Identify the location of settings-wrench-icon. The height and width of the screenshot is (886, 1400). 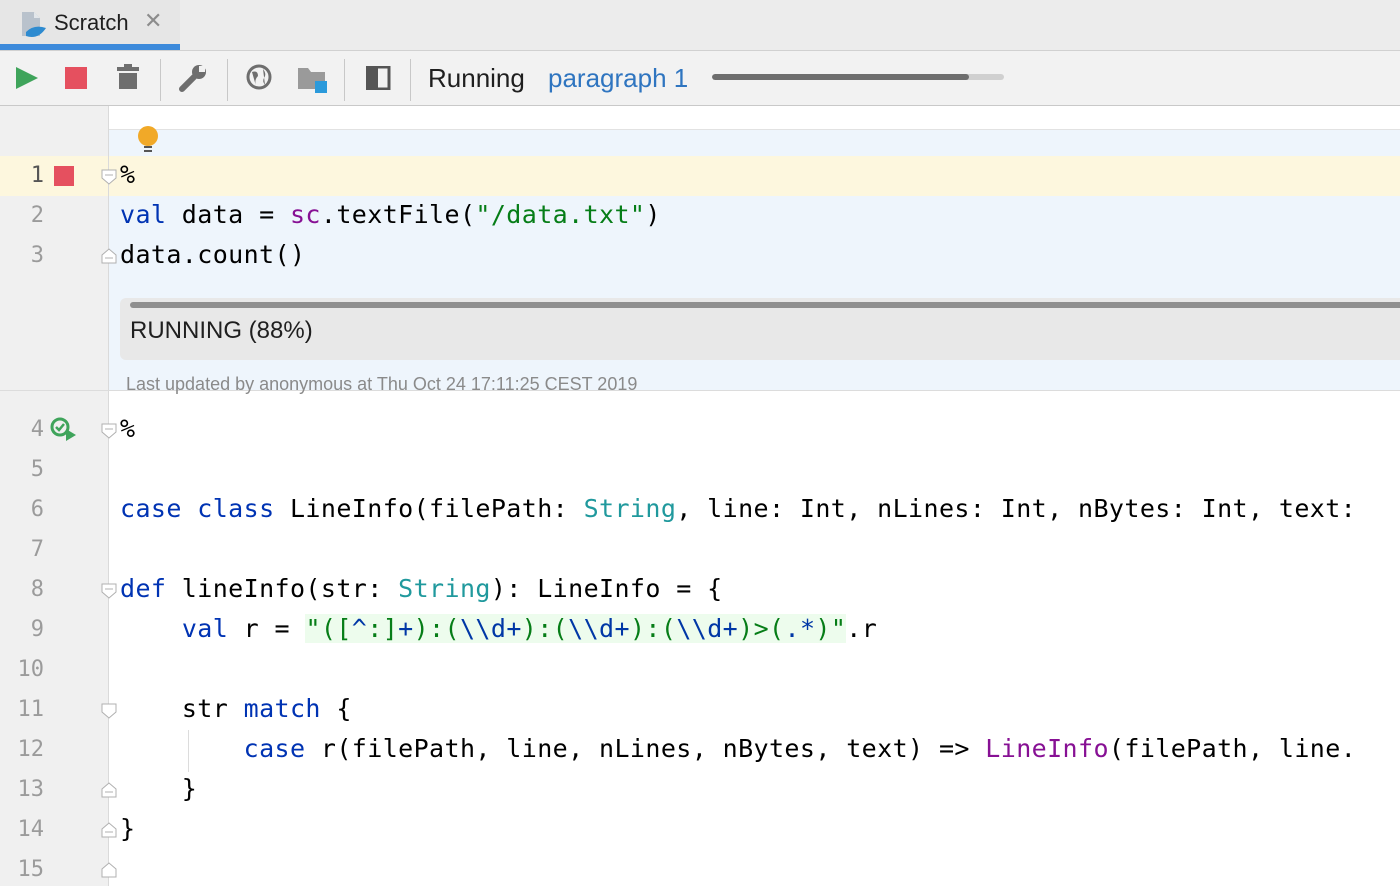
(194, 78).